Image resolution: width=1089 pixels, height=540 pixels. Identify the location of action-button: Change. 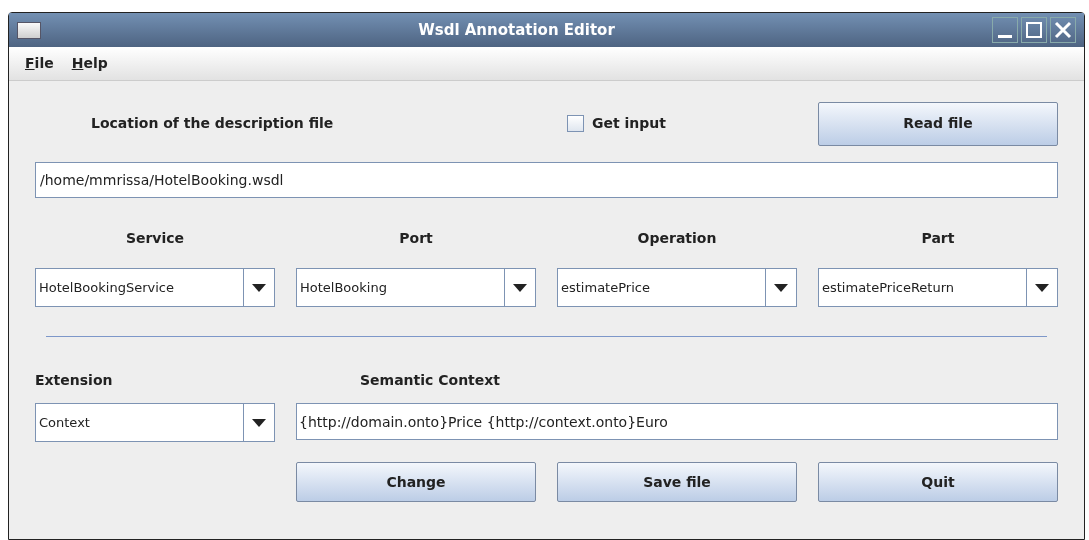
(416, 482).